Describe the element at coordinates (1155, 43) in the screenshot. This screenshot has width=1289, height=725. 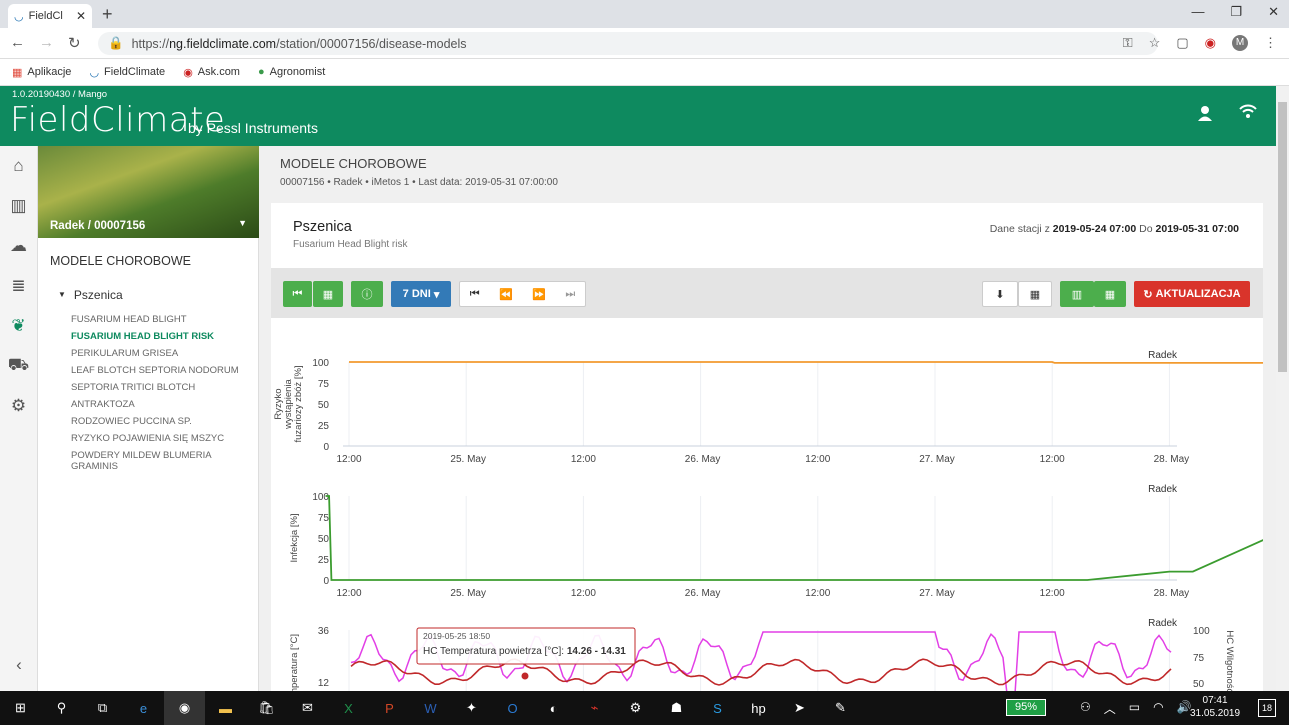
I see `star-icon: ☆` at that location.